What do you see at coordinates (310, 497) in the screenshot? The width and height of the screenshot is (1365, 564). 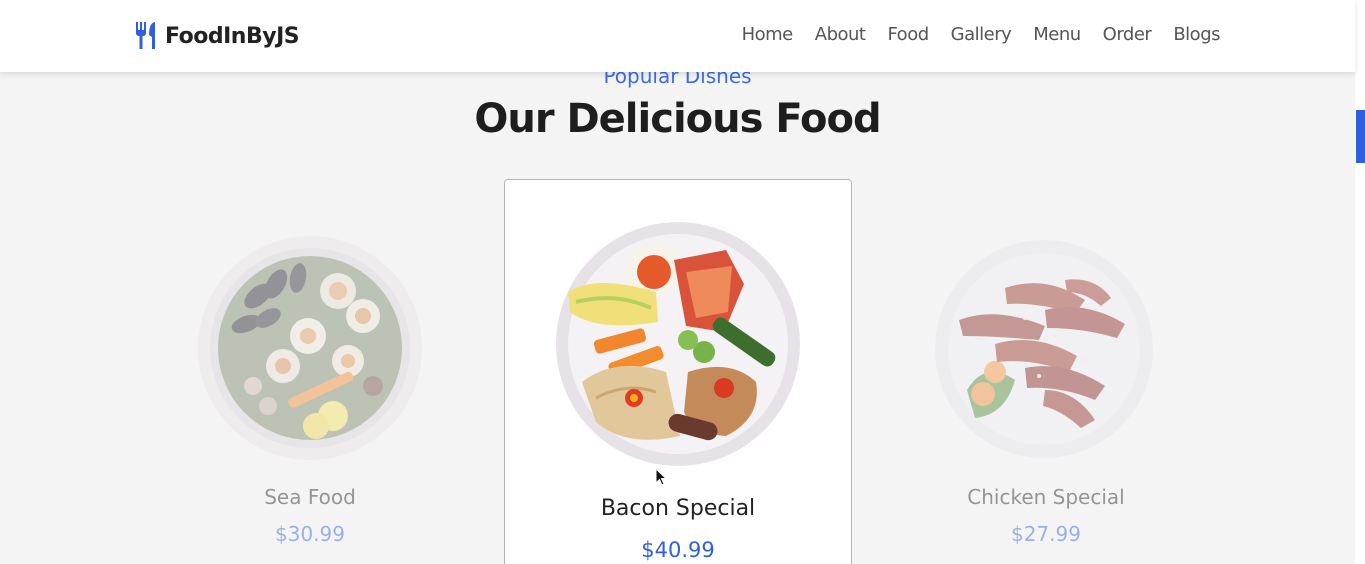 I see `dish-name: Sea Food` at bounding box center [310, 497].